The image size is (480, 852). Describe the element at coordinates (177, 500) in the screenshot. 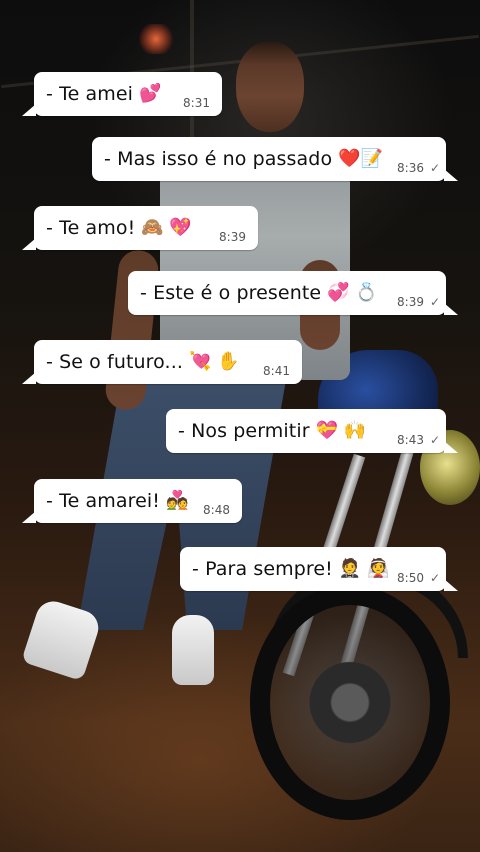

I see `message-emoji: 💑` at that location.